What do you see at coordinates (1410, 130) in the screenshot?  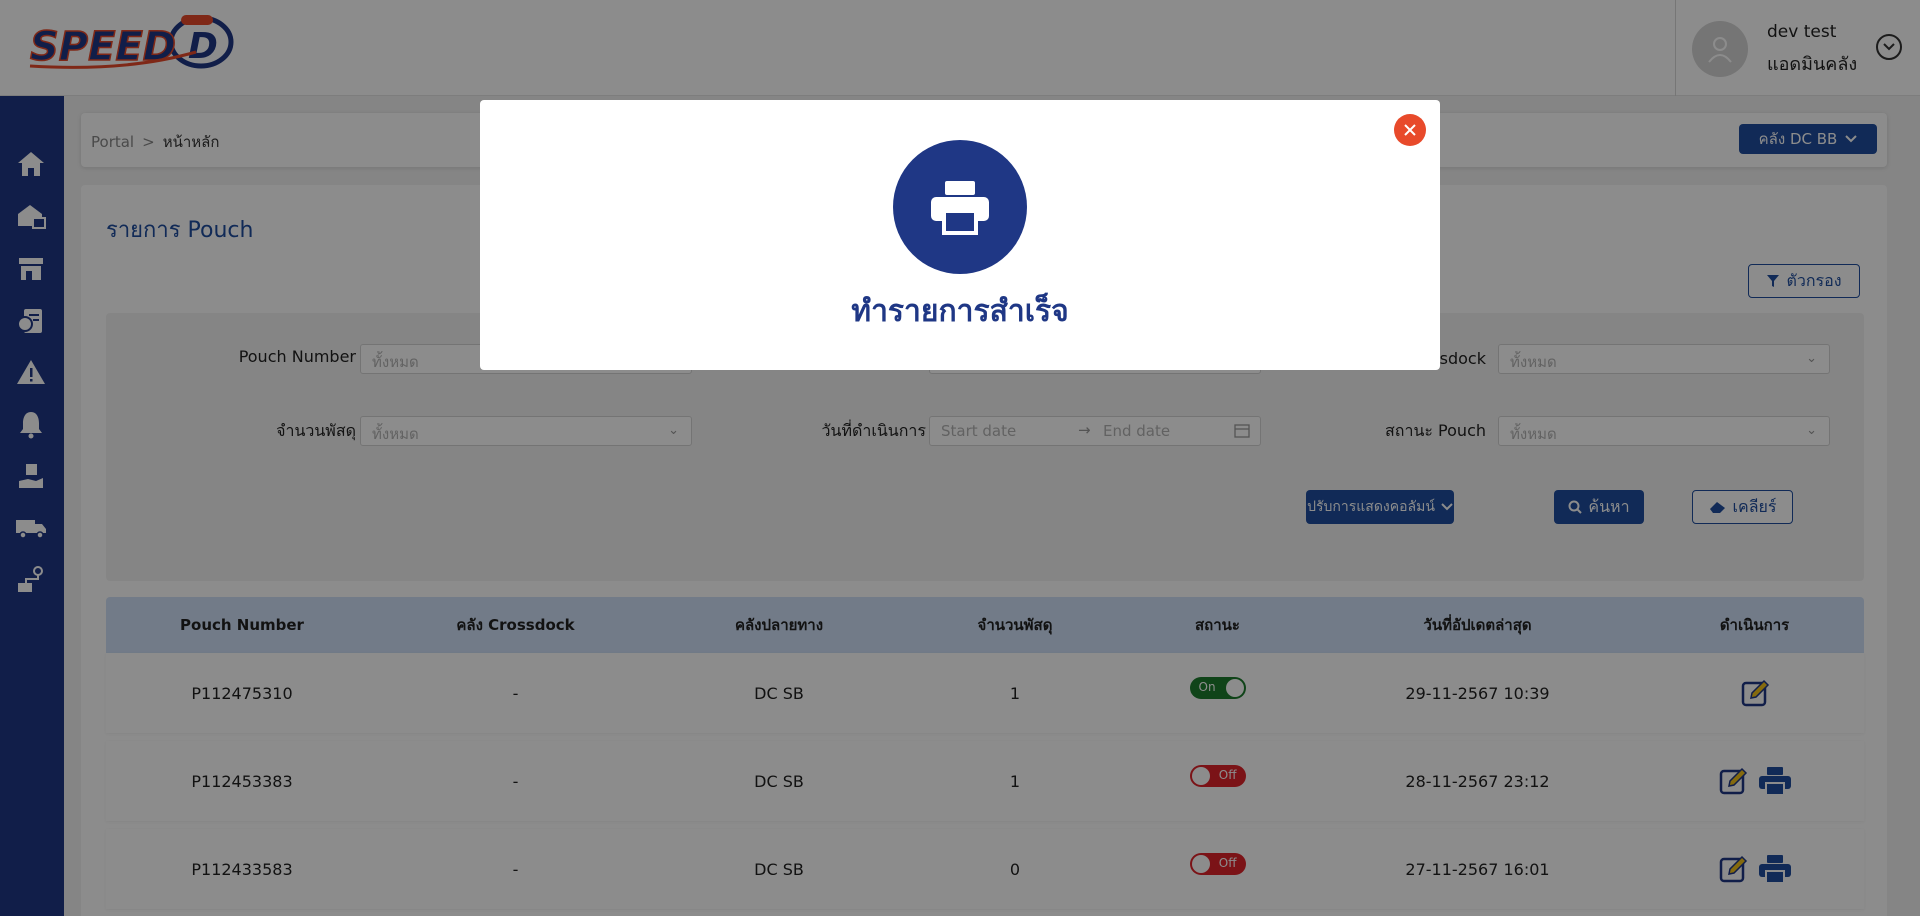 I see `close-icon` at bounding box center [1410, 130].